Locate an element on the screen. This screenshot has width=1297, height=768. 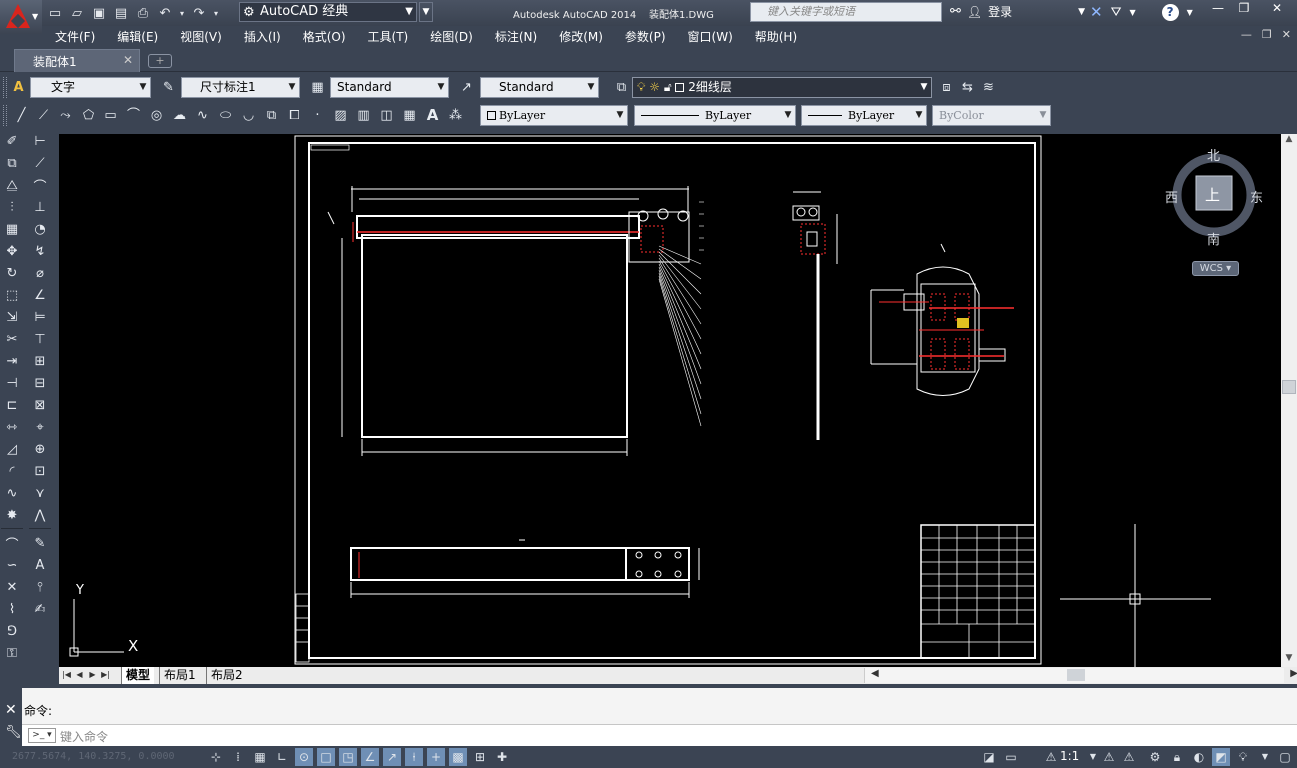
menu-parameters: 参数(P) is located at coordinates (645, 36).